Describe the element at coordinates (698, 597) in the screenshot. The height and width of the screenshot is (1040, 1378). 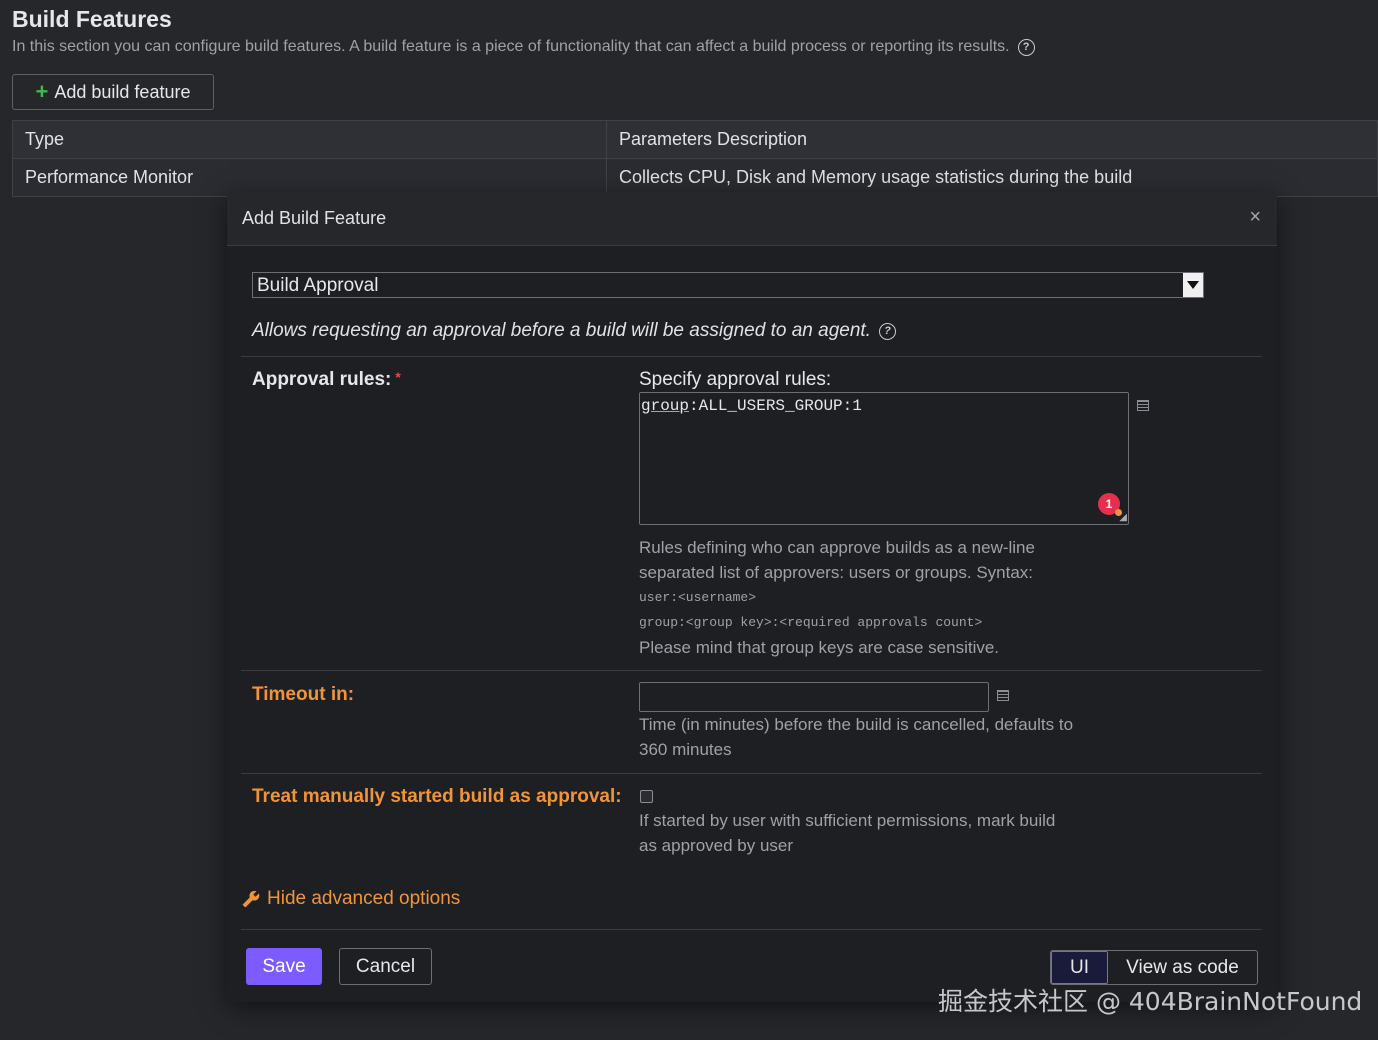
I see `syntax-user: user:<username>` at that location.